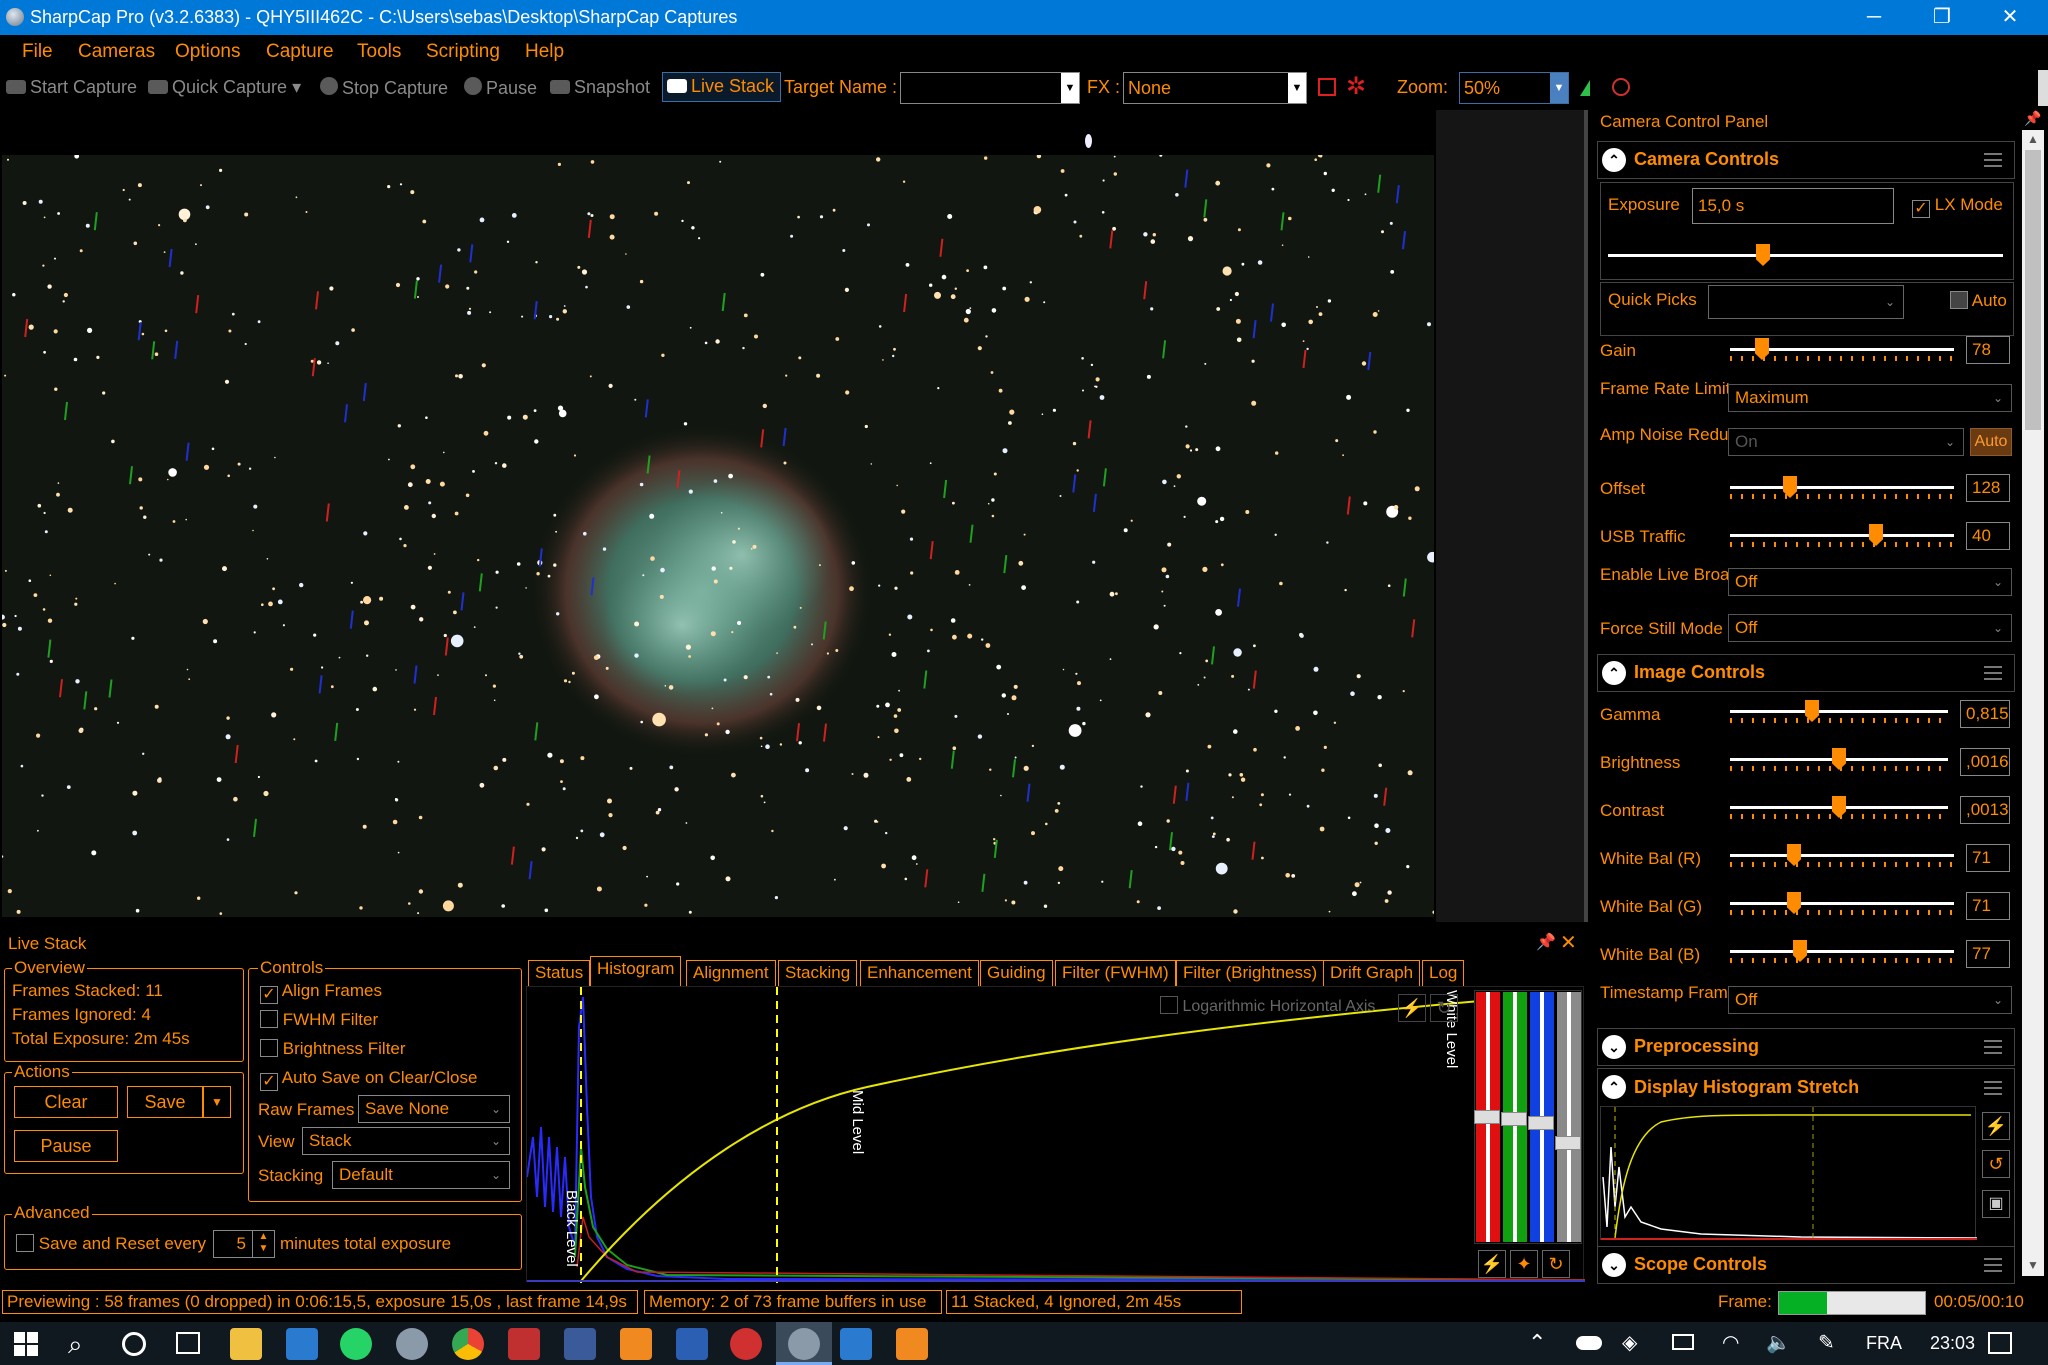  I want to click on search-icon: ⌕, so click(75, 1345).